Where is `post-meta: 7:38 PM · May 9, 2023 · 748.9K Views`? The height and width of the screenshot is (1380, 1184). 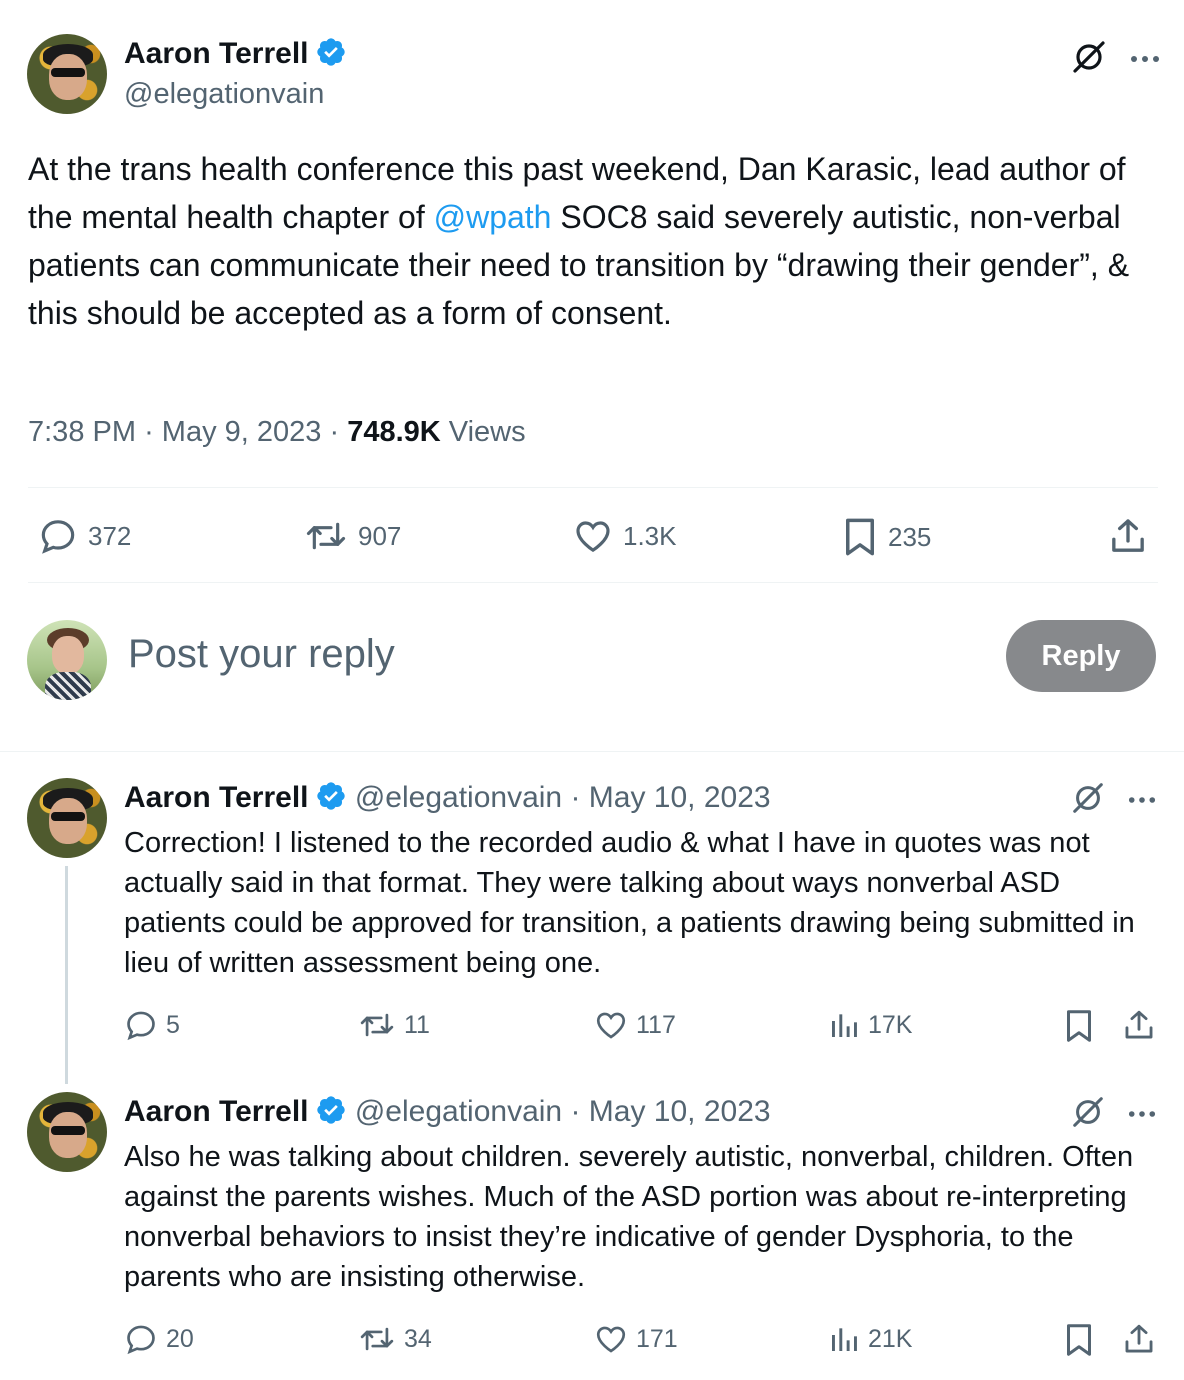
post-meta: 7:38 PM · May 9, 2023 · 748.9K Views is located at coordinates (277, 432).